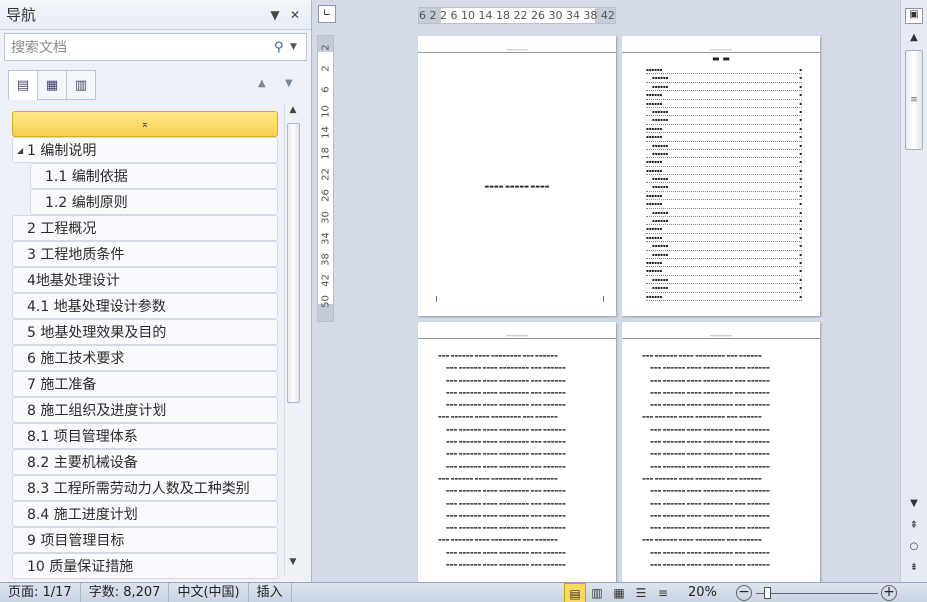 This screenshot has width=927, height=602. What do you see at coordinates (145, 228) in the screenshot?
I see `nav-heading-item: 2 工程概况` at bounding box center [145, 228].